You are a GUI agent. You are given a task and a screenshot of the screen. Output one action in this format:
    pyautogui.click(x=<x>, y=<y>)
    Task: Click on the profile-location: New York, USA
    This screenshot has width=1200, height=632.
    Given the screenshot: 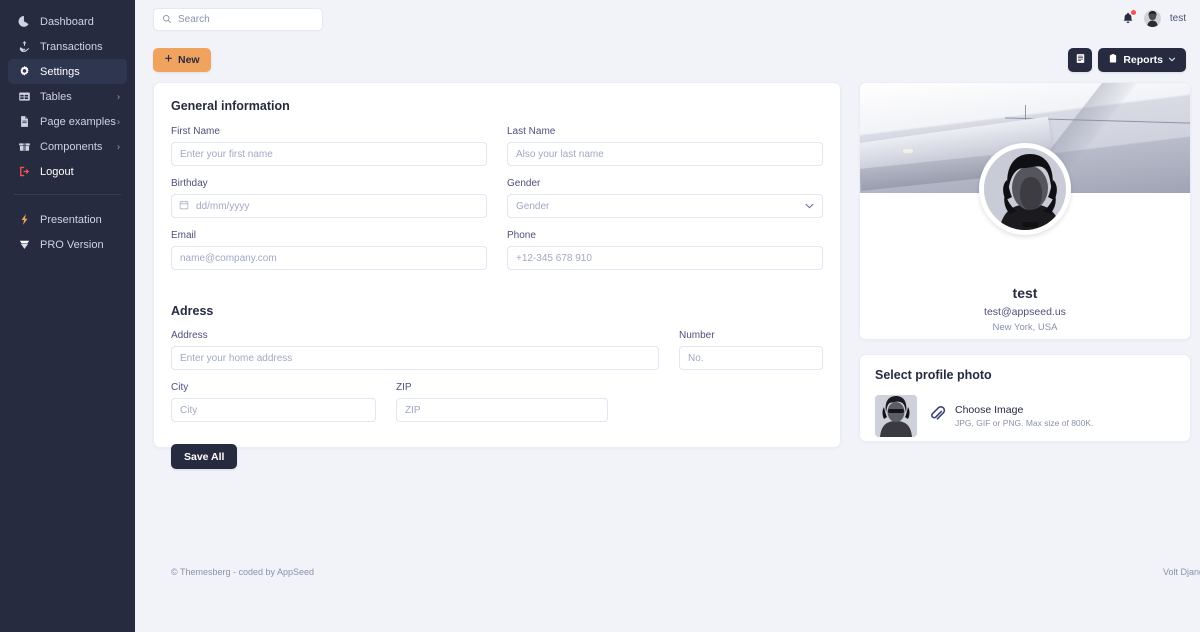 What is the action you would take?
    pyautogui.click(x=1025, y=327)
    